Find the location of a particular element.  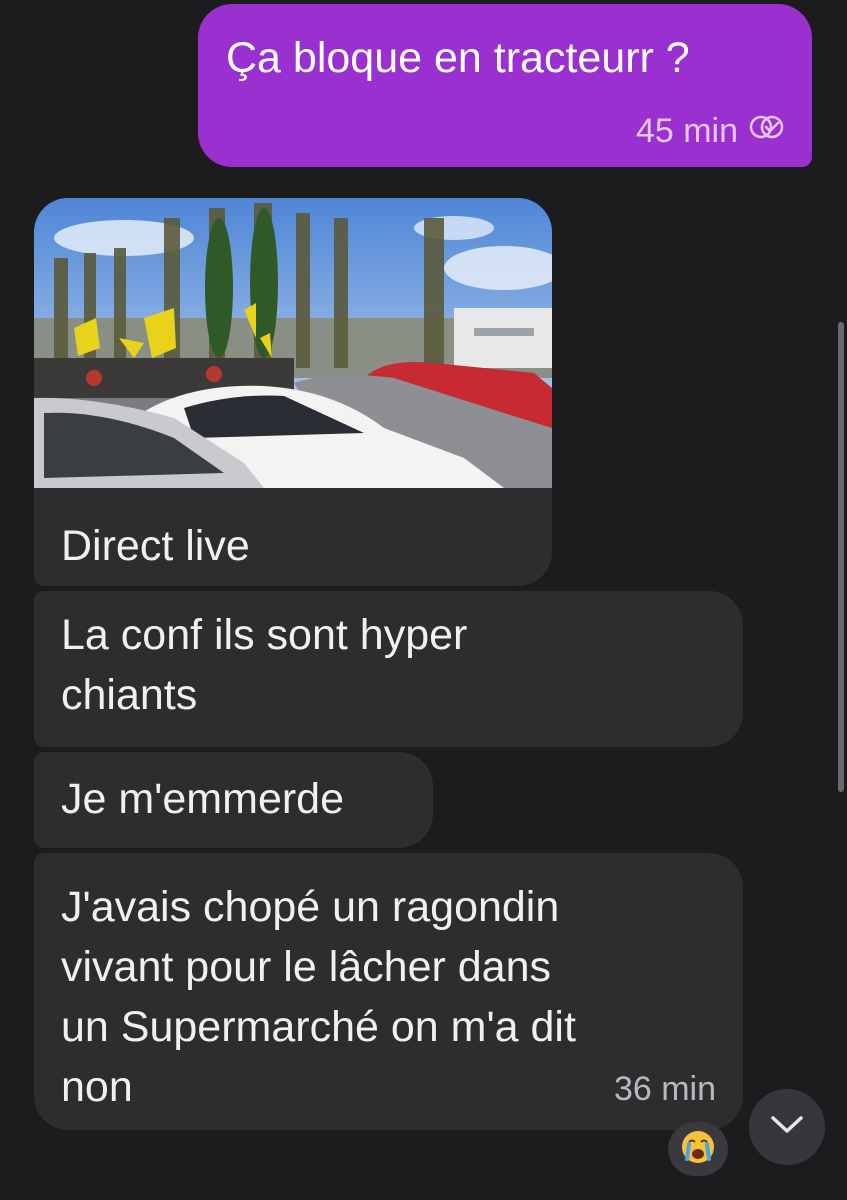

message-line: non is located at coordinates (97, 1087).